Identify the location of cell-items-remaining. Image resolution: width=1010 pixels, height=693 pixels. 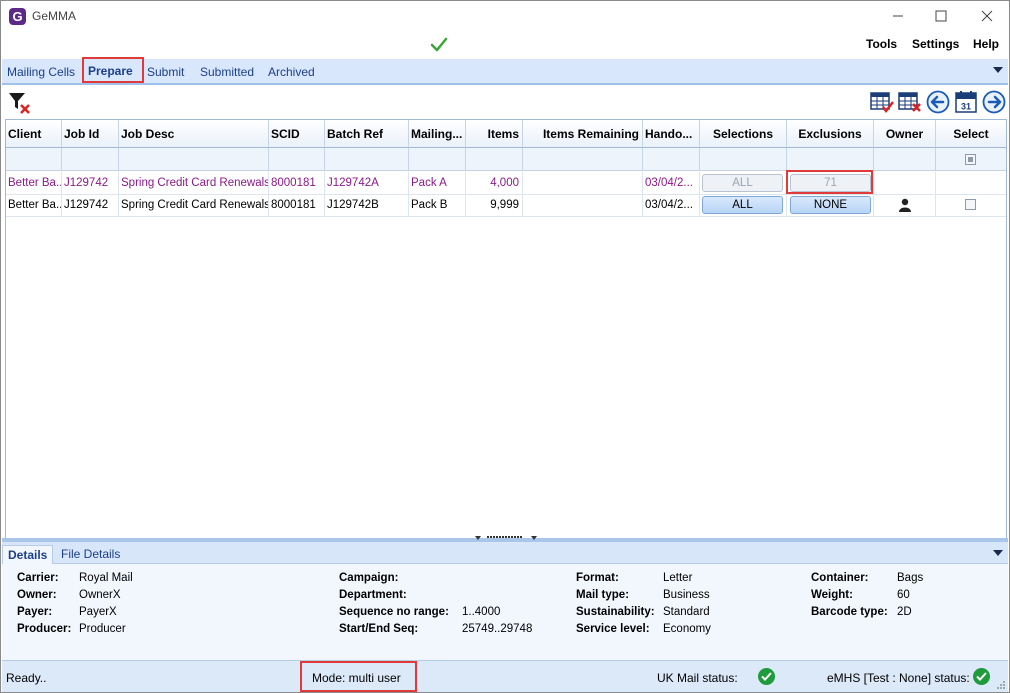
(583, 183).